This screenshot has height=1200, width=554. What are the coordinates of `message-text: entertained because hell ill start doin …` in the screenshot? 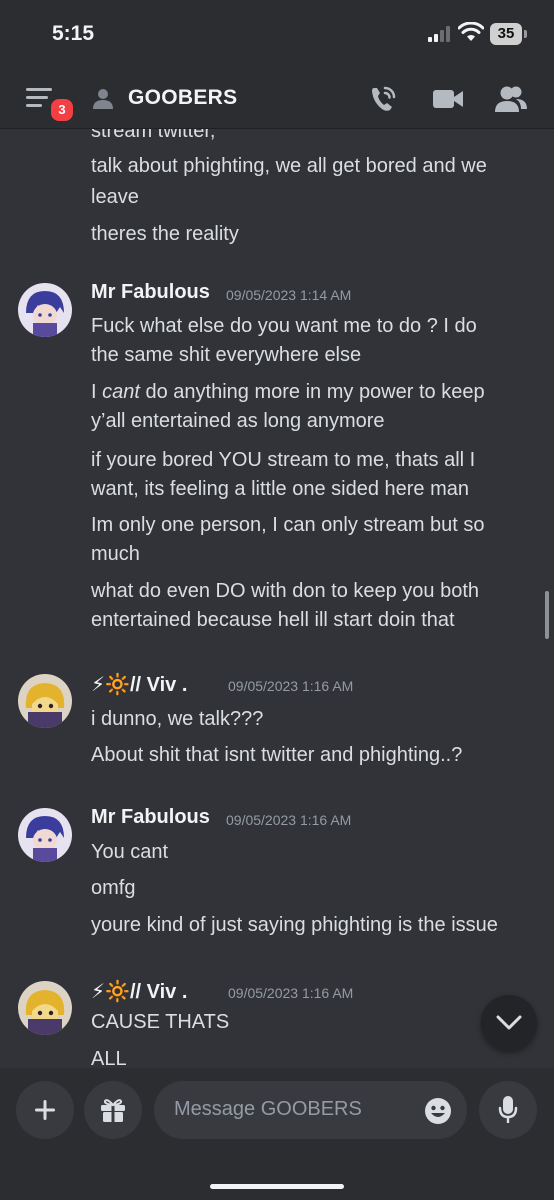 It's located at (273, 620).